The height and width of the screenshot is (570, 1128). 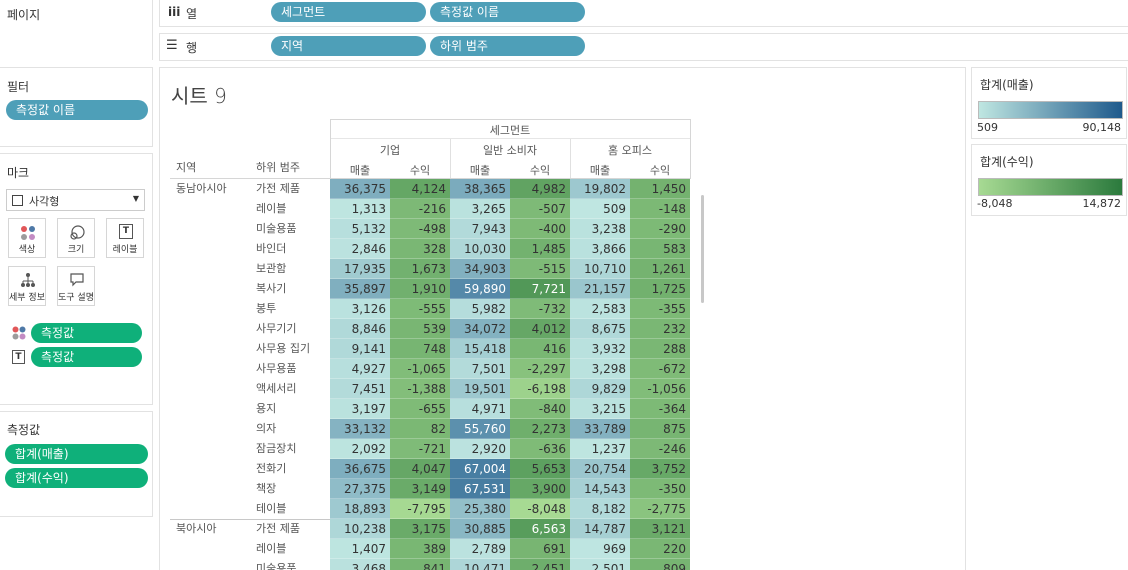 What do you see at coordinates (600, 389) in the screenshot?
I see `table-cell: 9,829` at bounding box center [600, 389].